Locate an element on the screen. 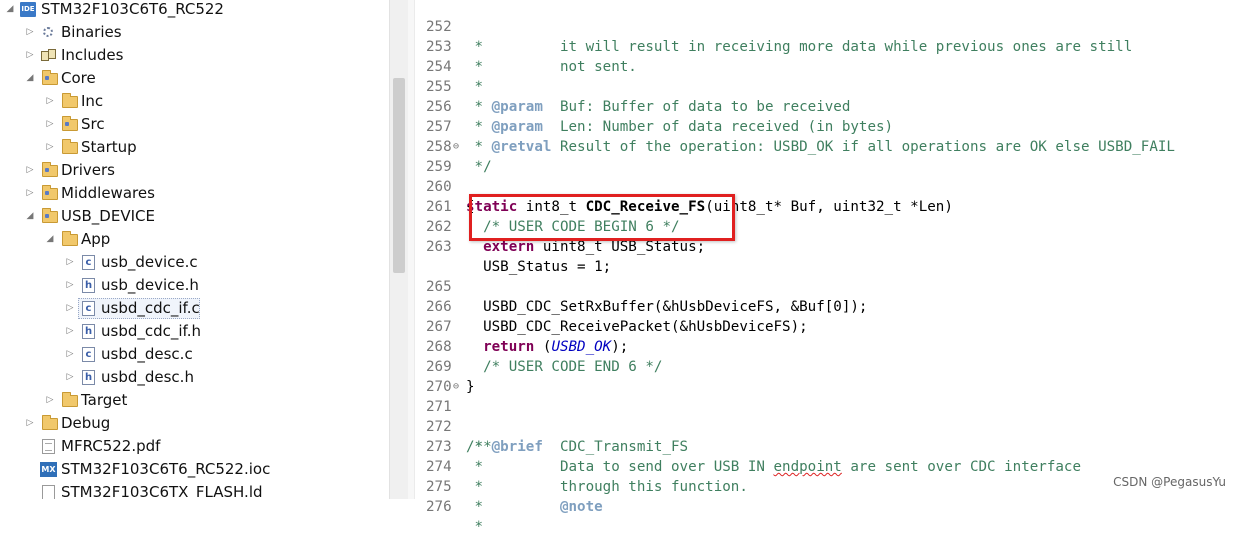 This screenshot has width=1234, height=557. code-line: 269 } is located at coordinates (441, 366).